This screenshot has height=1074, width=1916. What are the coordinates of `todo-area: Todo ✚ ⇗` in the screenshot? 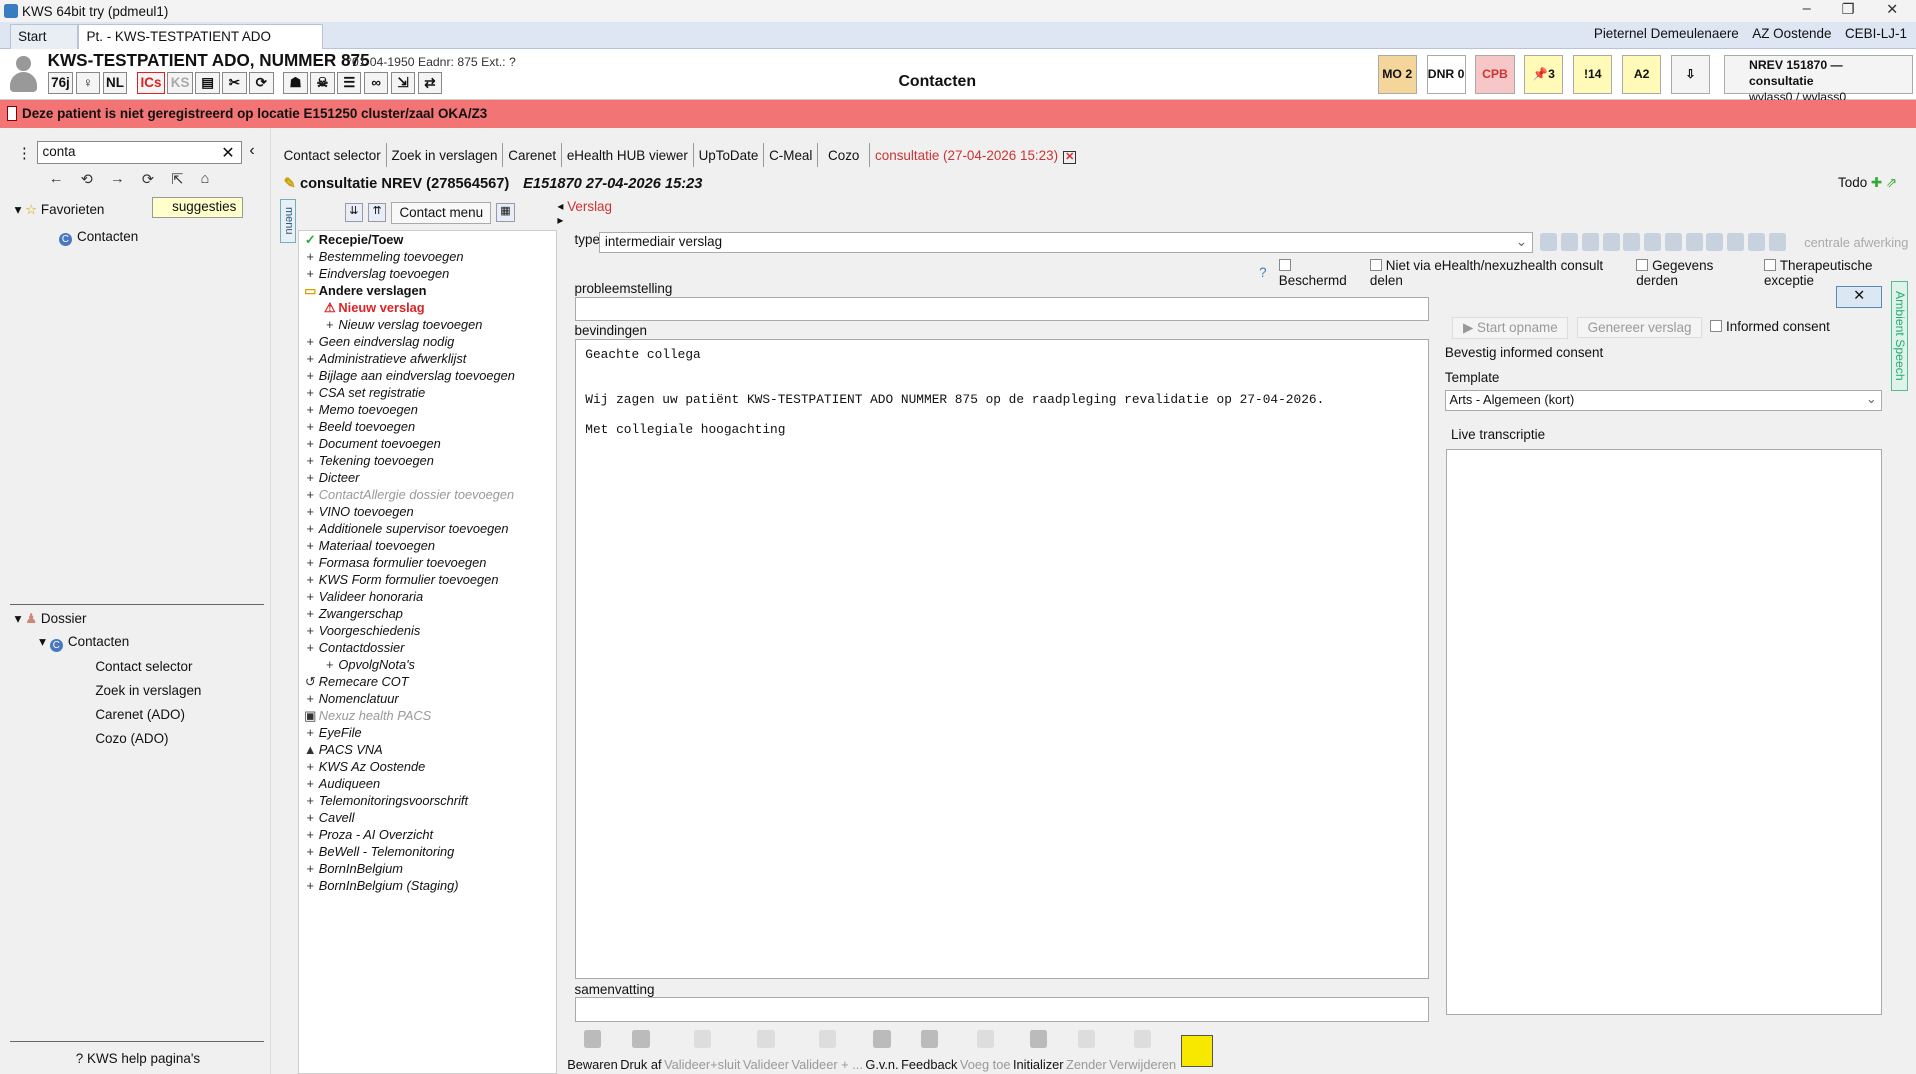 It's located at (1867, 183).